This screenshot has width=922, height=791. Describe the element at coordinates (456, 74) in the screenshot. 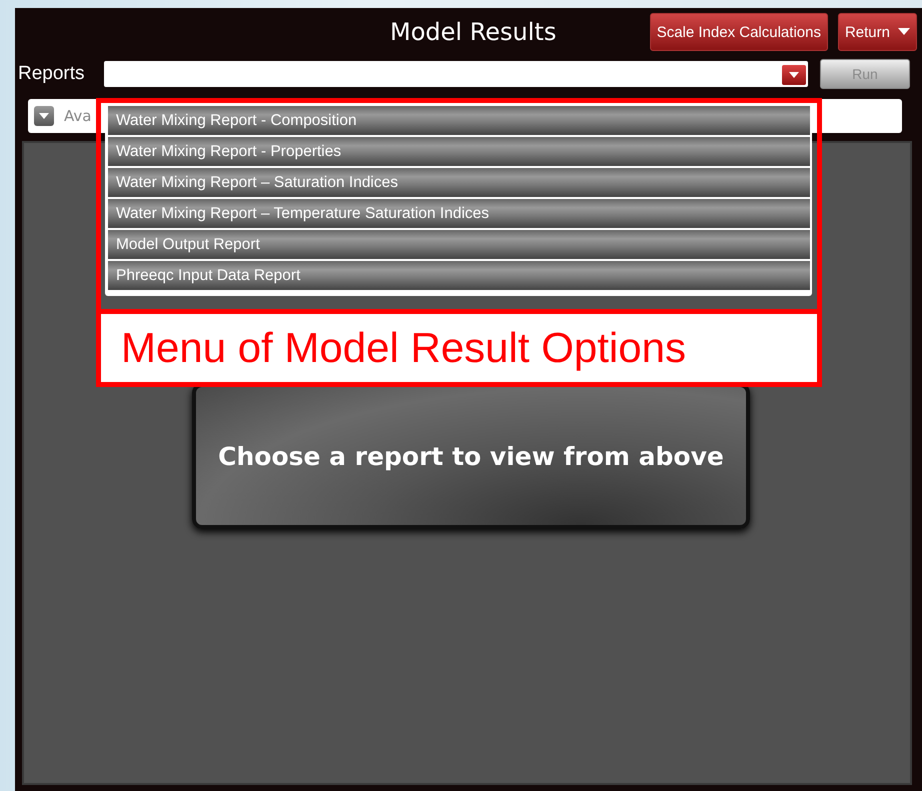

I see `reports-dropdown` at that location.